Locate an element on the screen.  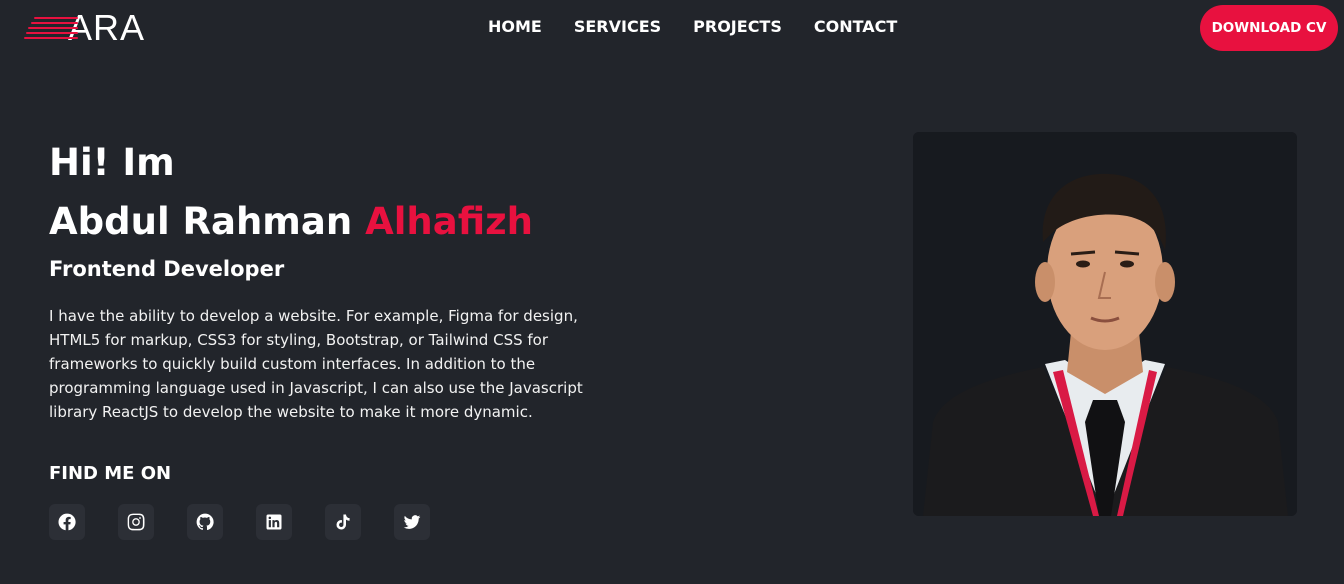
linkedin-icon is located at coordinates (274, 522).